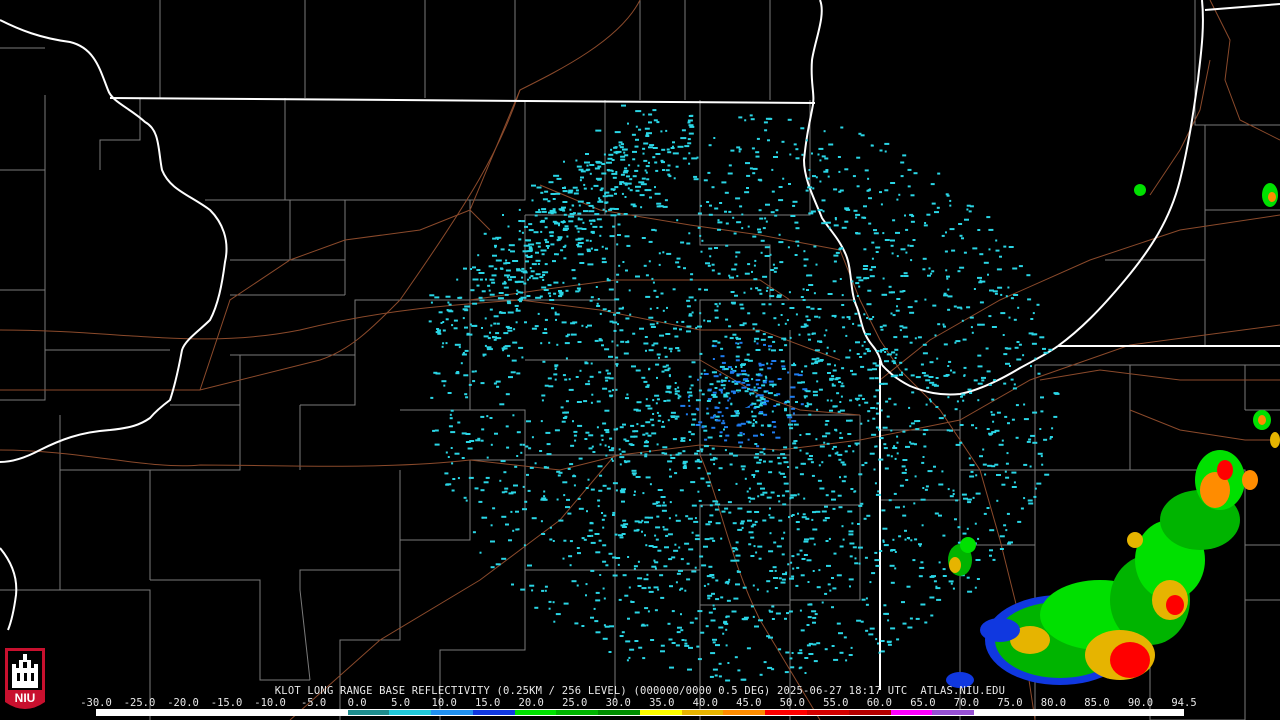 This screenshot has width=1280, height=720. Describe the element at coordinates (1000, 630) in the screenshot. I see `storm-cell` at that location.